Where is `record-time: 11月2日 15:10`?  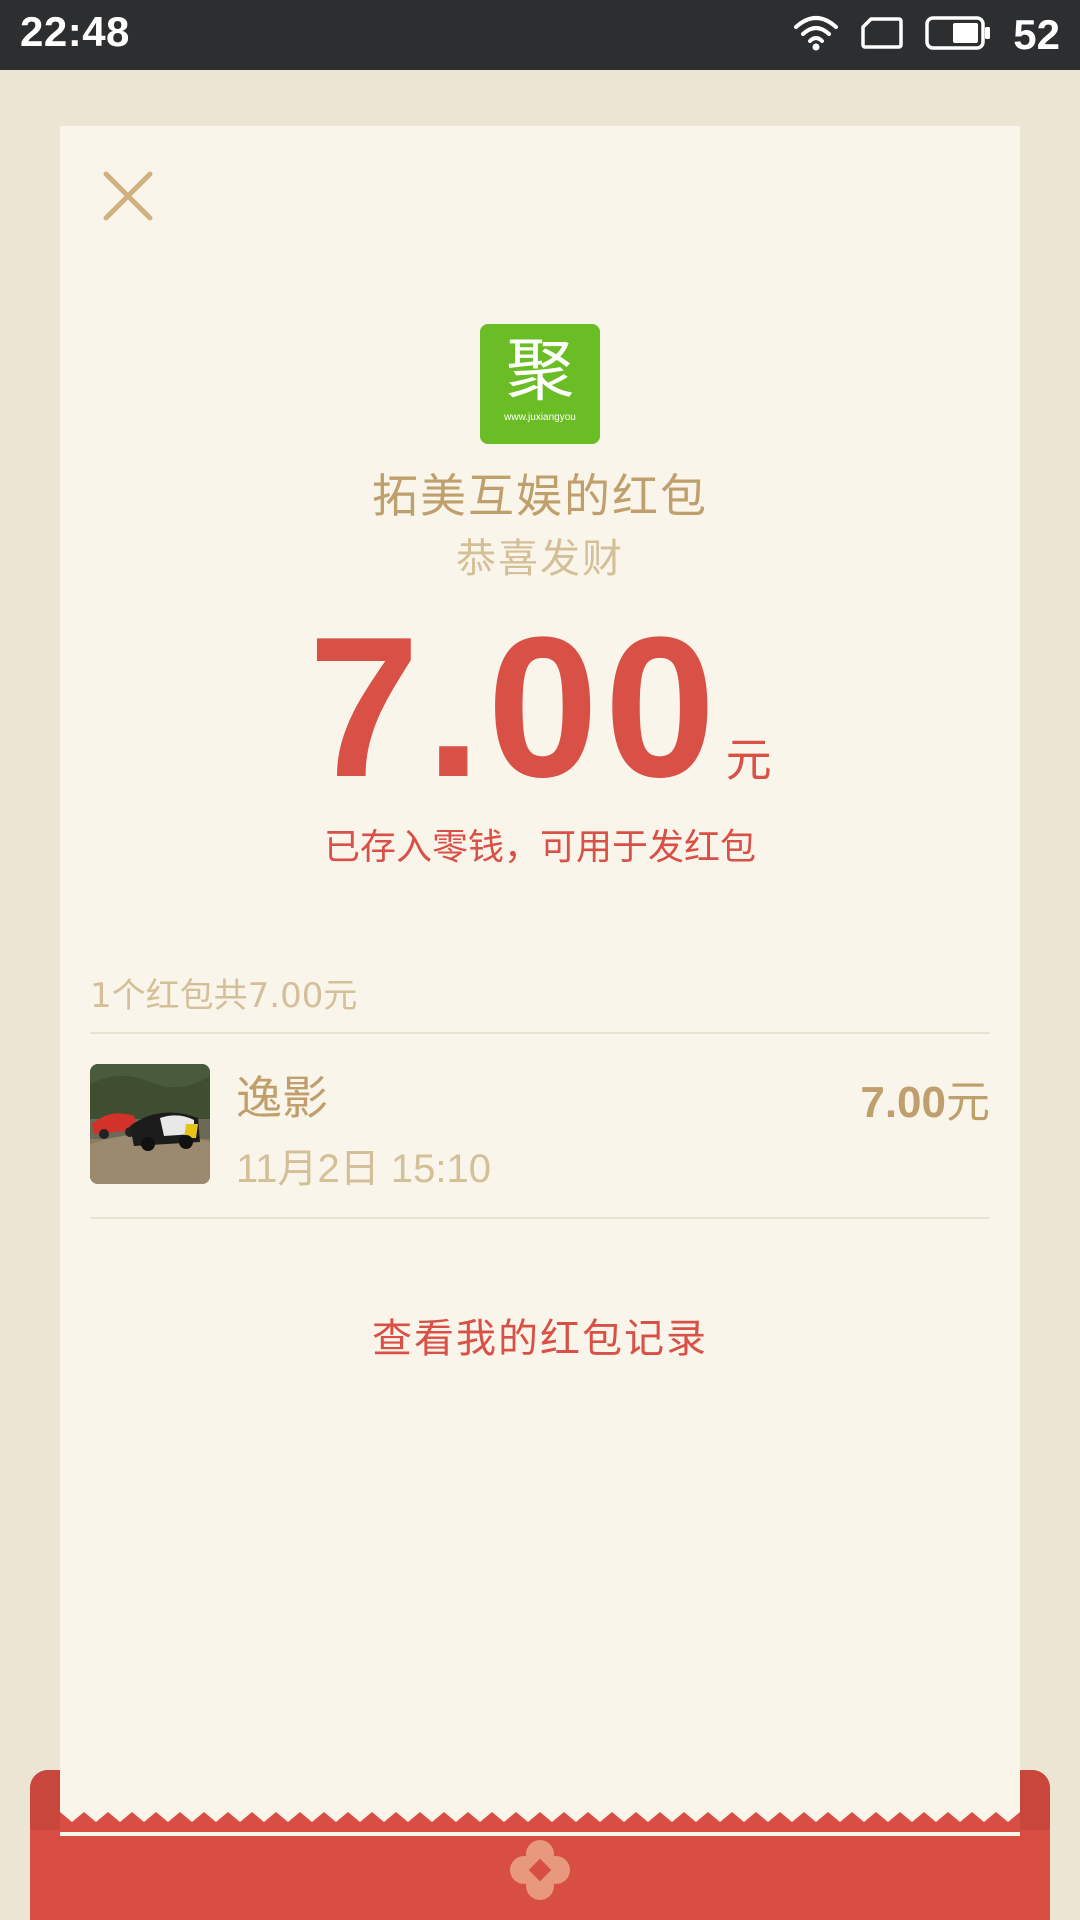
record-time: 11月2日 15:10 is located at coordinates (363, 1169).